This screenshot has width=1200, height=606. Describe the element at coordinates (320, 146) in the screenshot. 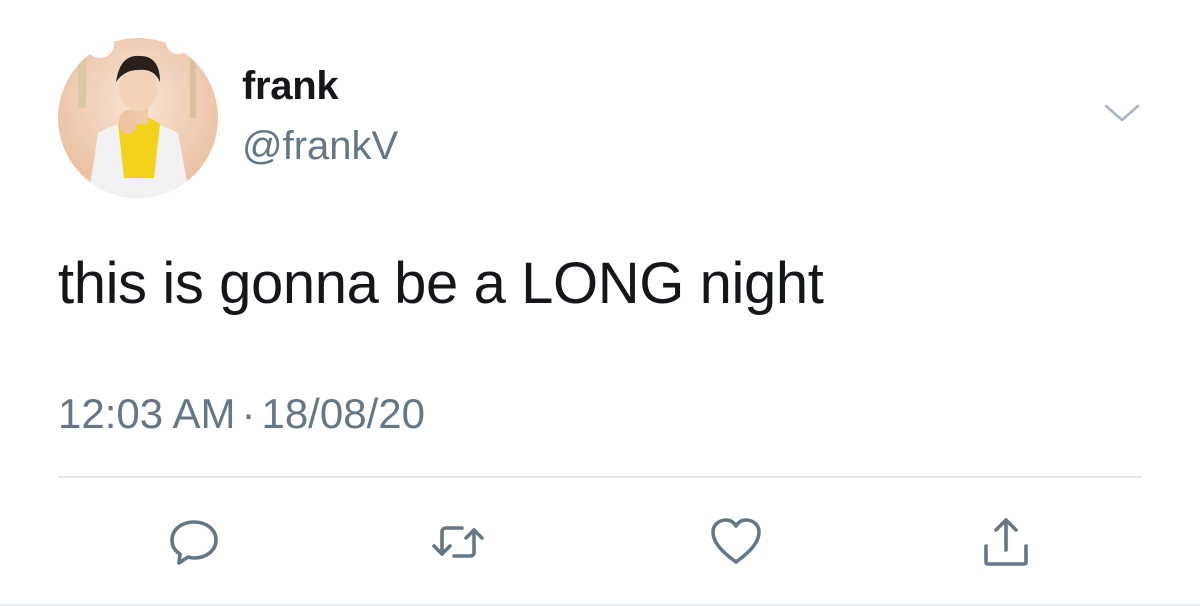

I see `user-handle: @frankV` at that location.